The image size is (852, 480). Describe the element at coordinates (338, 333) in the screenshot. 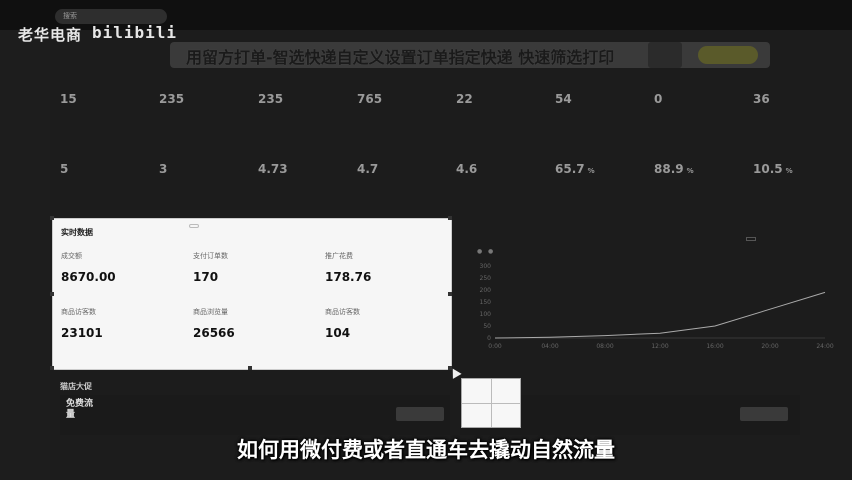

I see `metric-number: 104` at that location.